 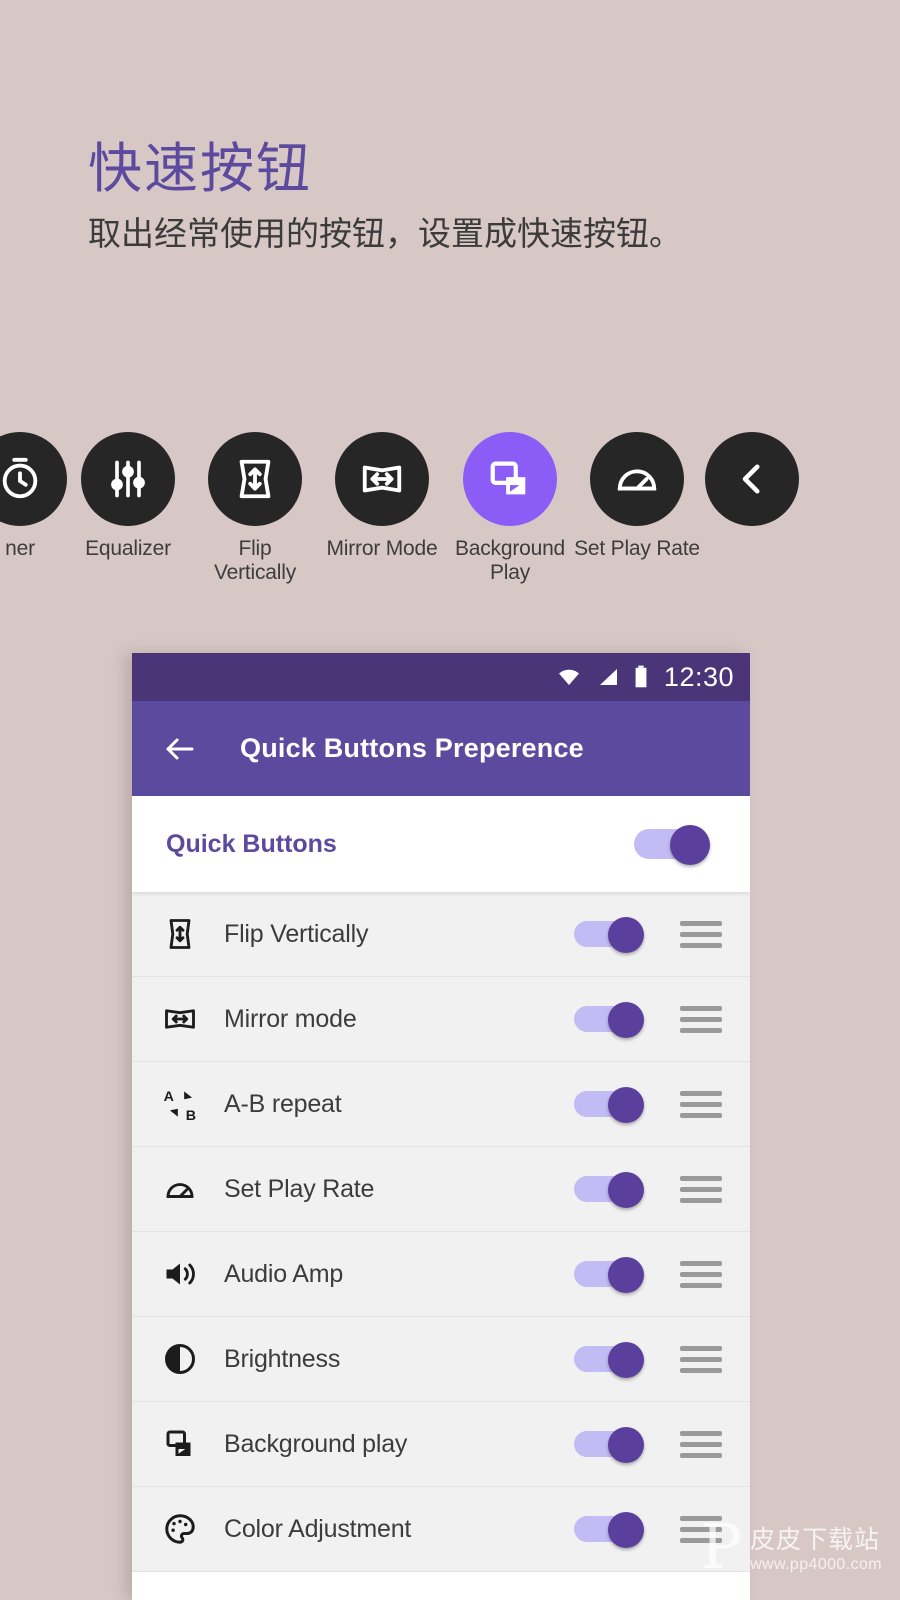 I want to click on wifi-icon, so click(x=568, y=677).